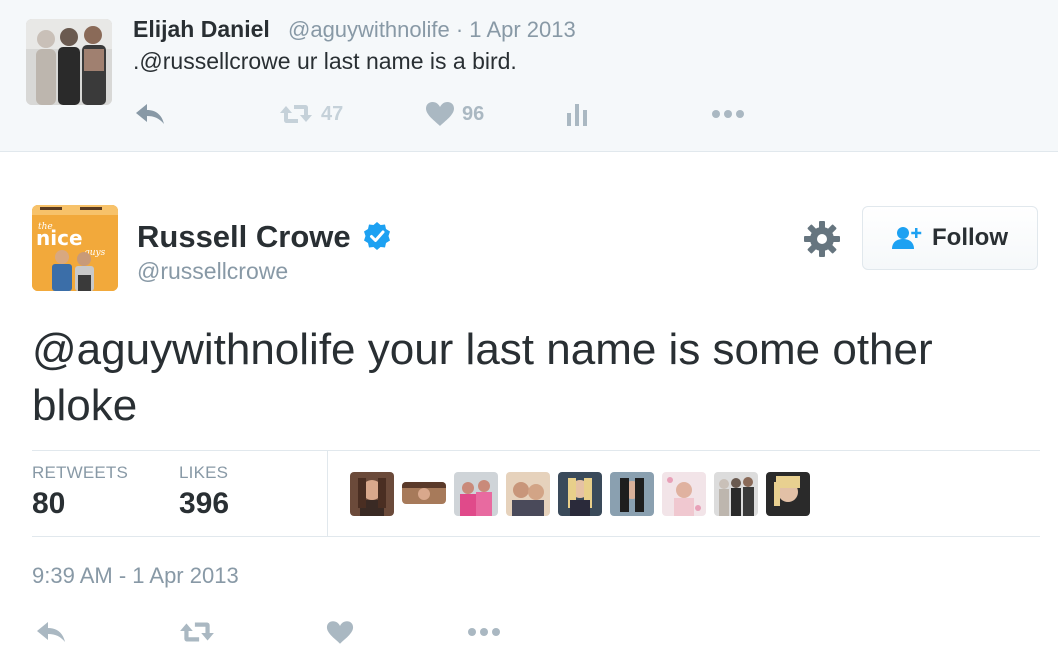 The width and height of the screenshot is (1058, 670). Describe the element at coordinates (970, 237) in the screenshot. I see `follow-button-label: Follow` at that location.